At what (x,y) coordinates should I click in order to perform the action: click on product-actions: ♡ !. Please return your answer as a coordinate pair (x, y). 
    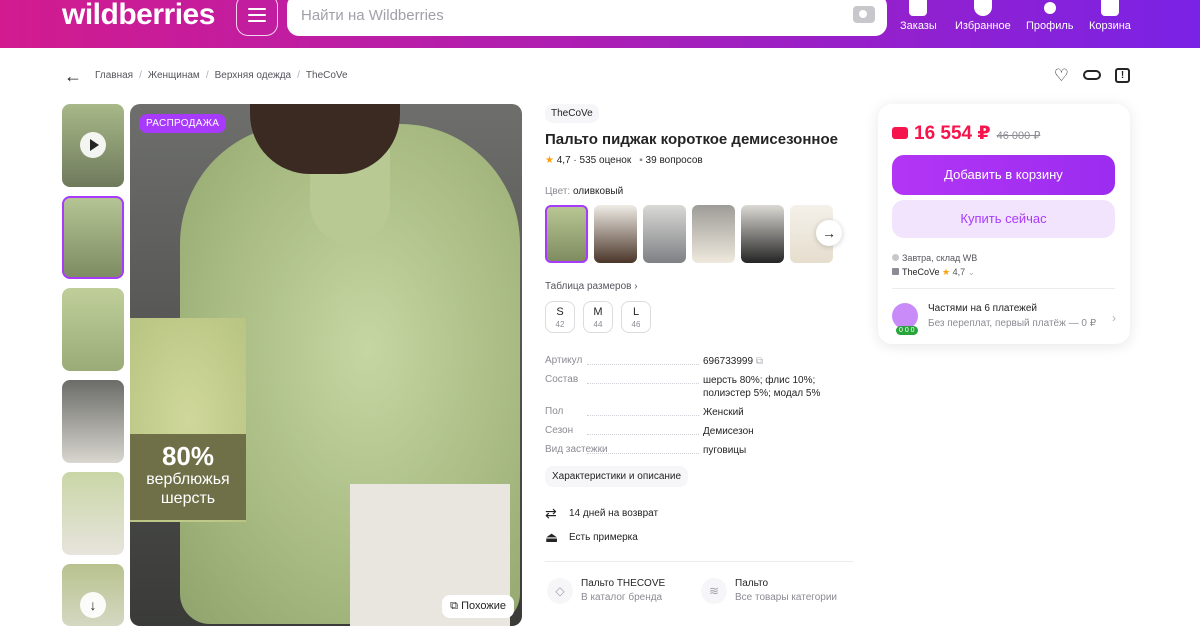
    Looking at the image, I should click on (1092, 76).